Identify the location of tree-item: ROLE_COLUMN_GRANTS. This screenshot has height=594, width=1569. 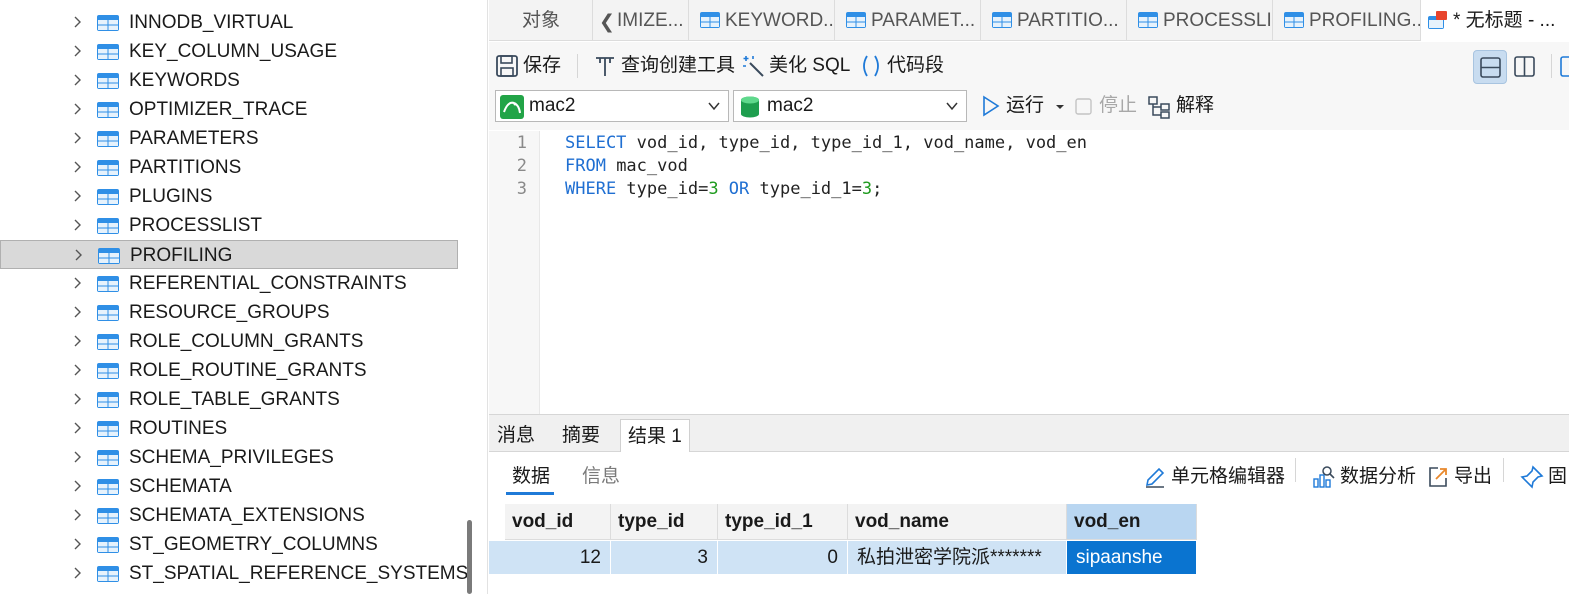
(229, 341).